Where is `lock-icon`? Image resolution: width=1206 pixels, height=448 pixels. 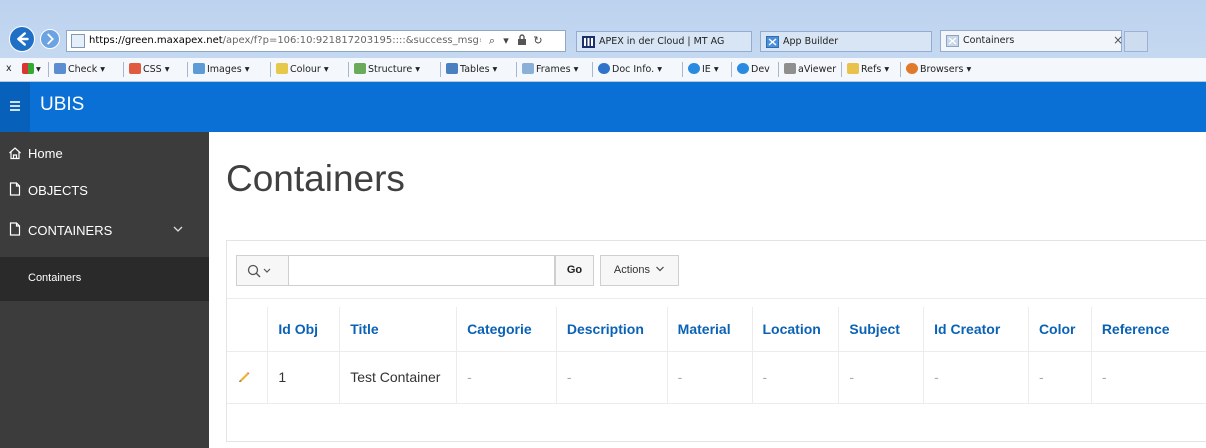 lock-icon is located at coordinates (522, 41).